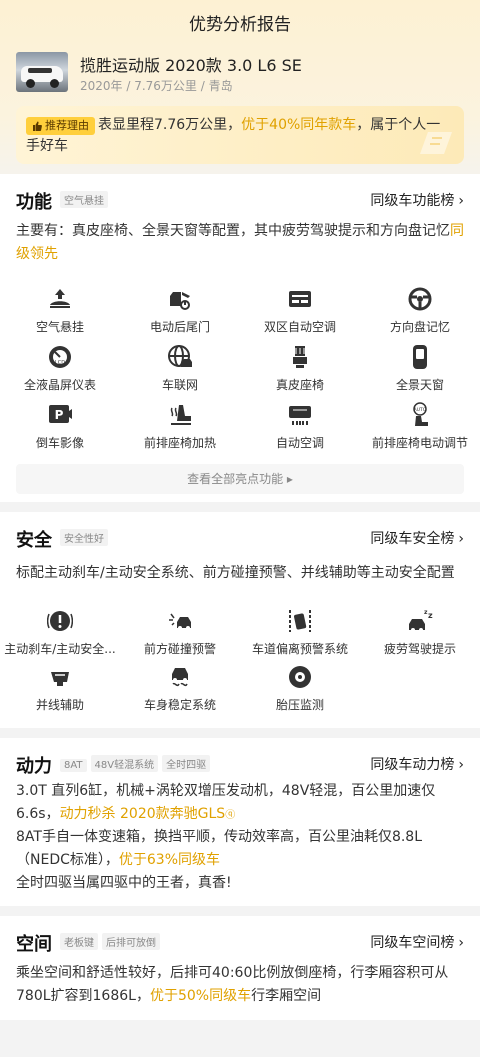 The height and width of the screenshot is (1057, 480). What do you see at coordinates (240, 25) in the screenshot?
I see `page-title: 优势分析报告` at bounding box center [240, 25].